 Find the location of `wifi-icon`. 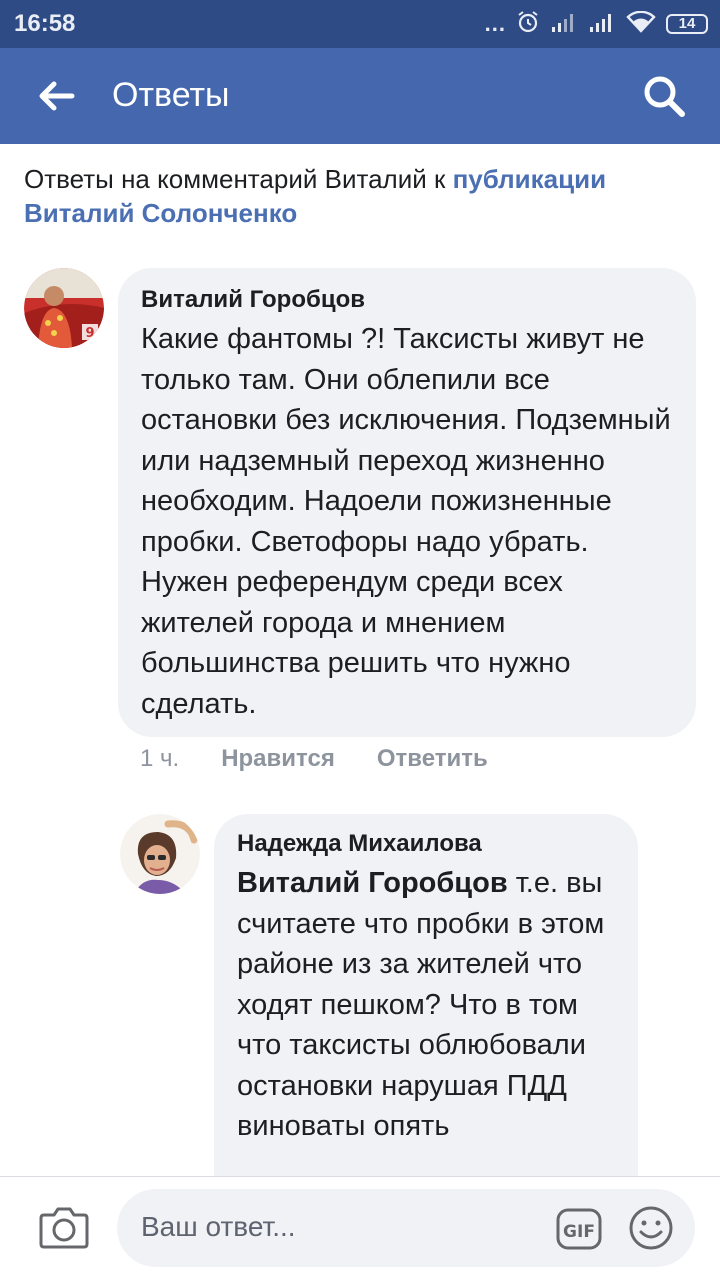

wifi-icon is located at coordinates (641, 24).